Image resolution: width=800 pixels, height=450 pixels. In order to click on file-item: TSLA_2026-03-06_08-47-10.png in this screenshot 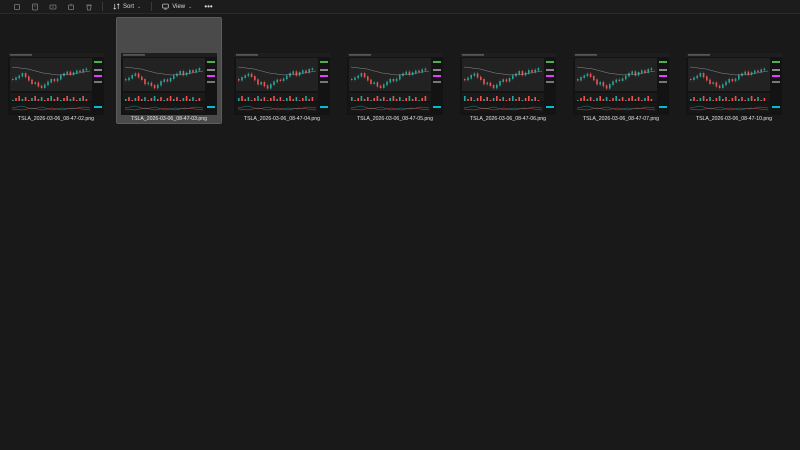, I will do `click(734, 70)`.